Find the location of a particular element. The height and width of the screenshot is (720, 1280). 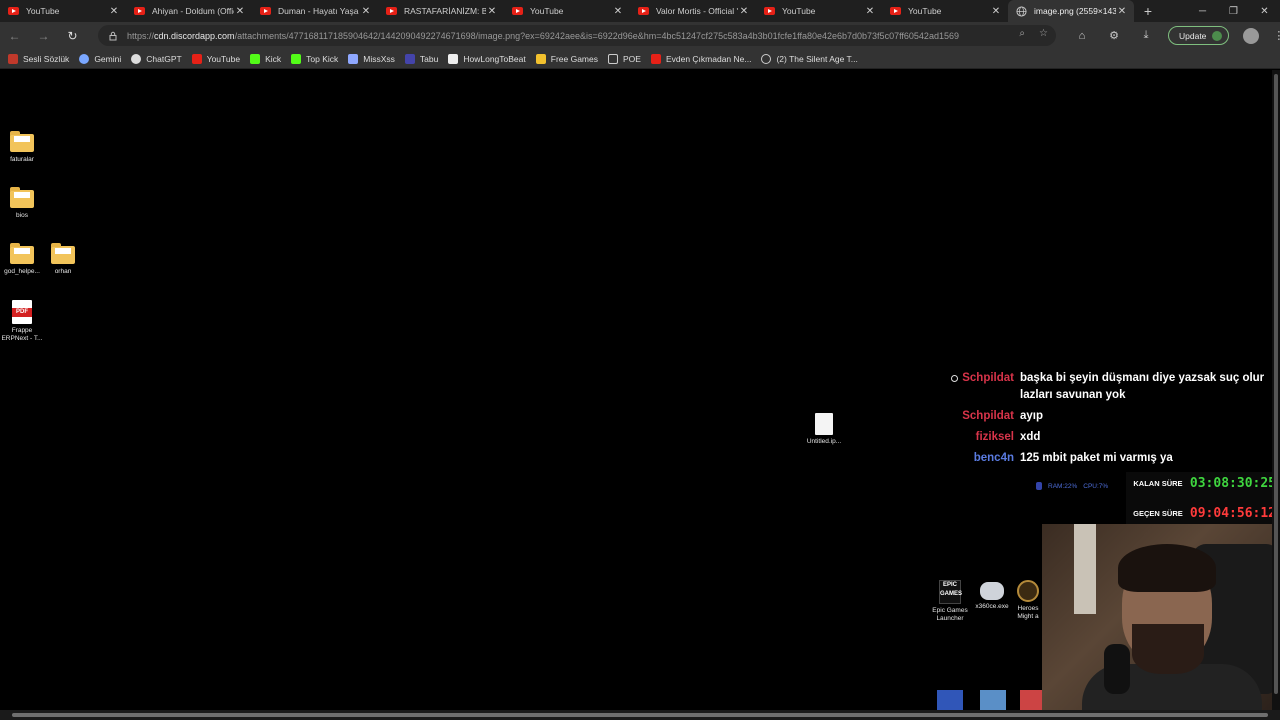

timer-value: 09:04:56:12 is located at coordinates (1232, 513).